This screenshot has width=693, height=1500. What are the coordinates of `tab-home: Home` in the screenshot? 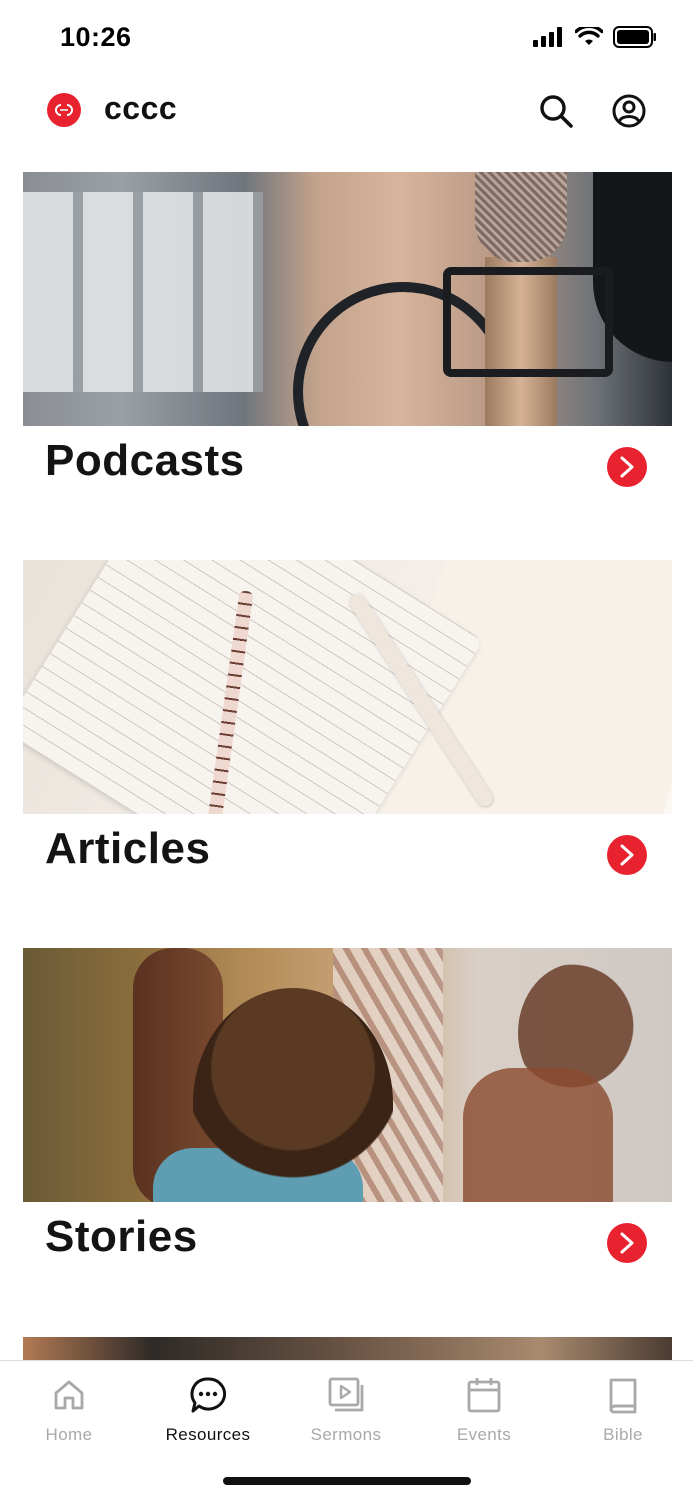 It's located at (69, 1410).